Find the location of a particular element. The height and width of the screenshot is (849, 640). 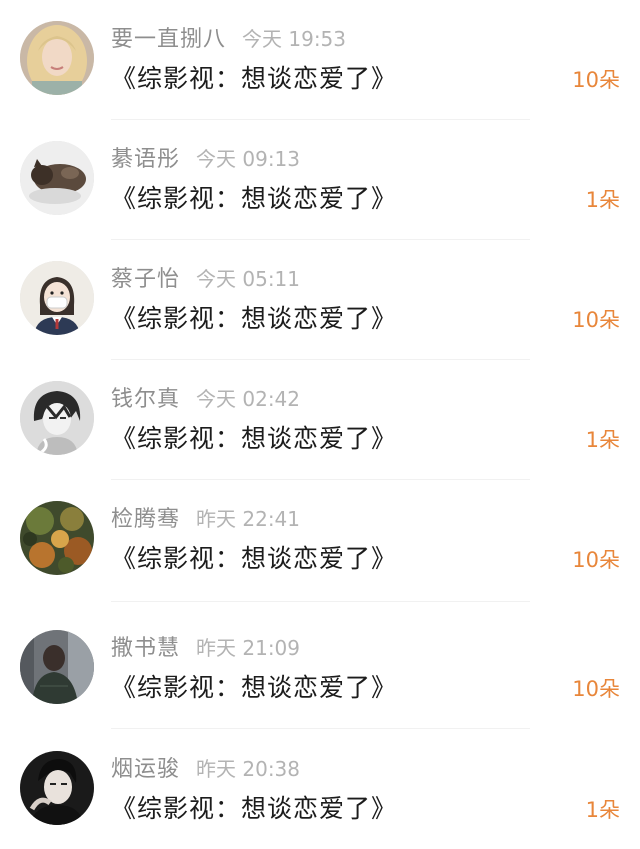

user-name: 烟运骏 is located at coordinates (145, 769).